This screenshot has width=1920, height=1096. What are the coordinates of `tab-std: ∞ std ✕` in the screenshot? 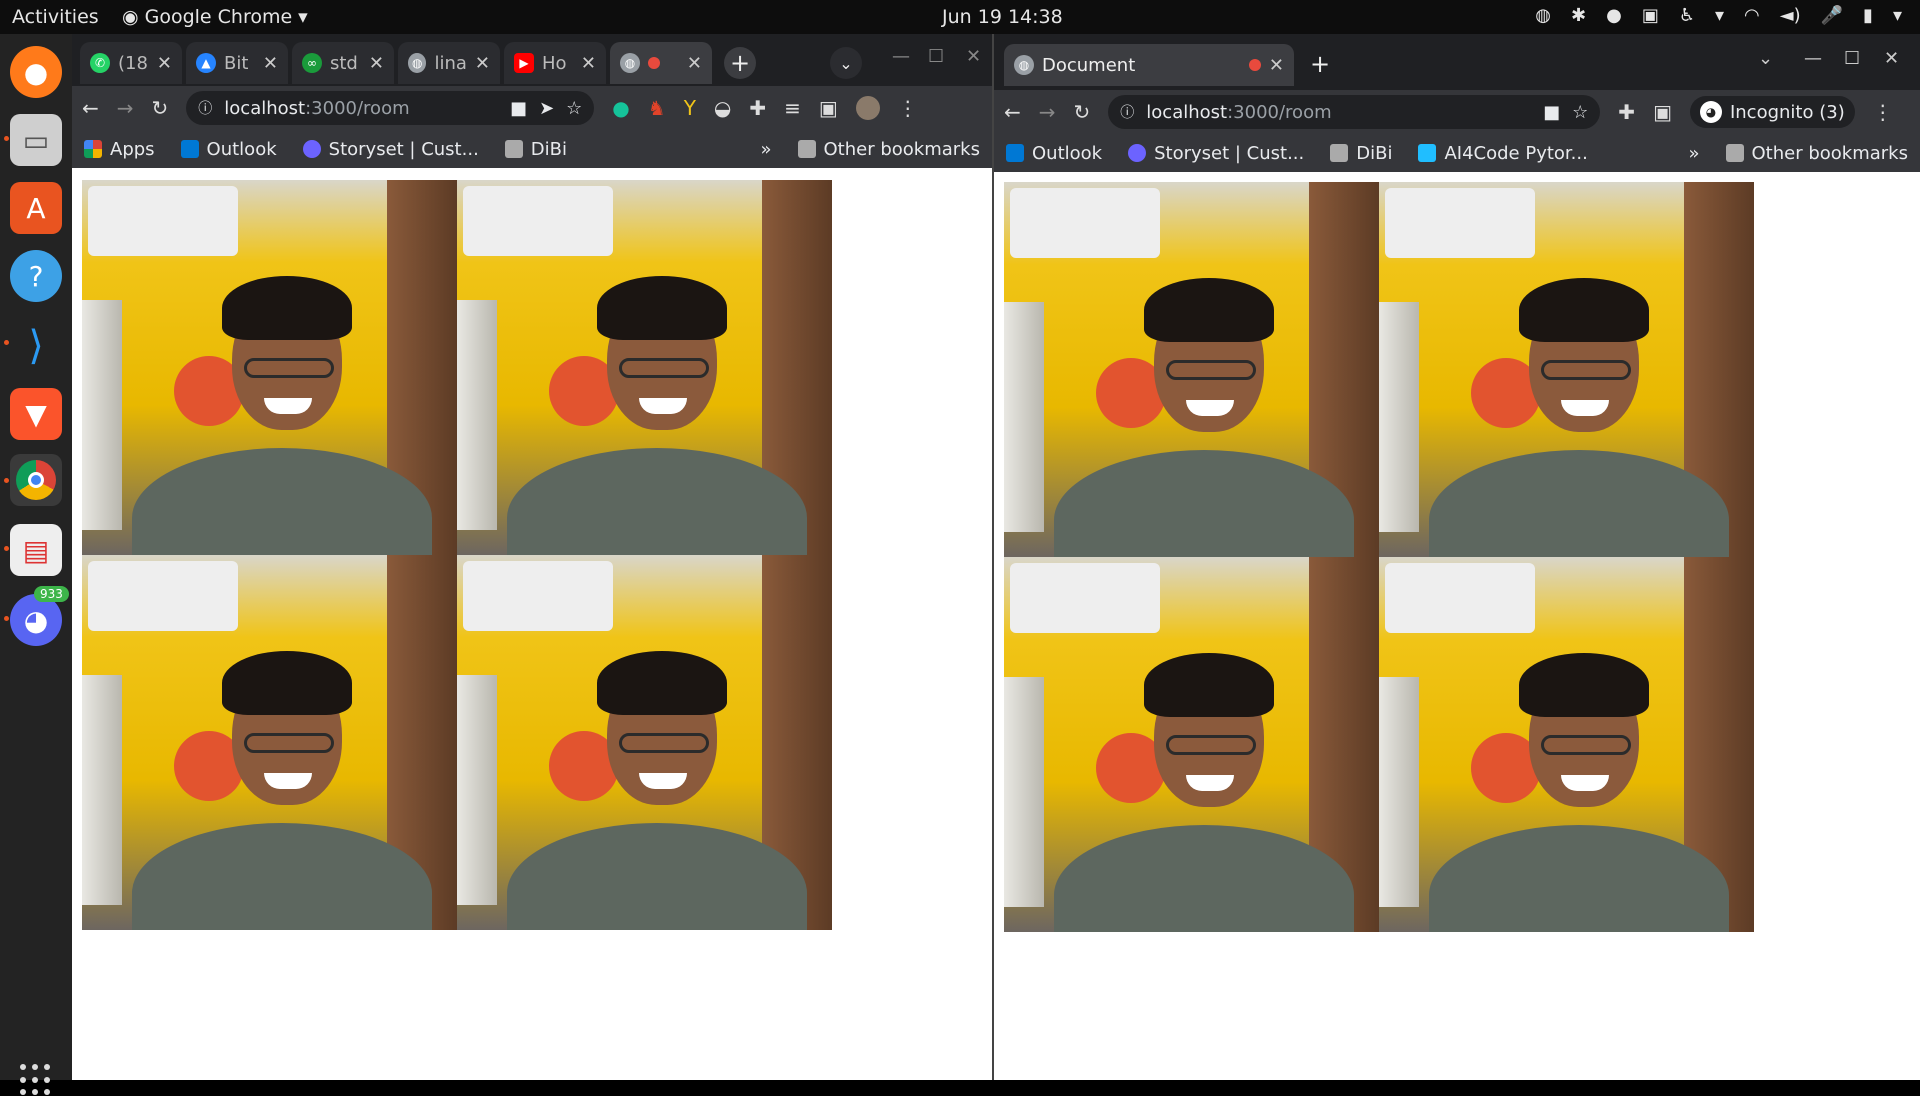 It's located at (343, 63).